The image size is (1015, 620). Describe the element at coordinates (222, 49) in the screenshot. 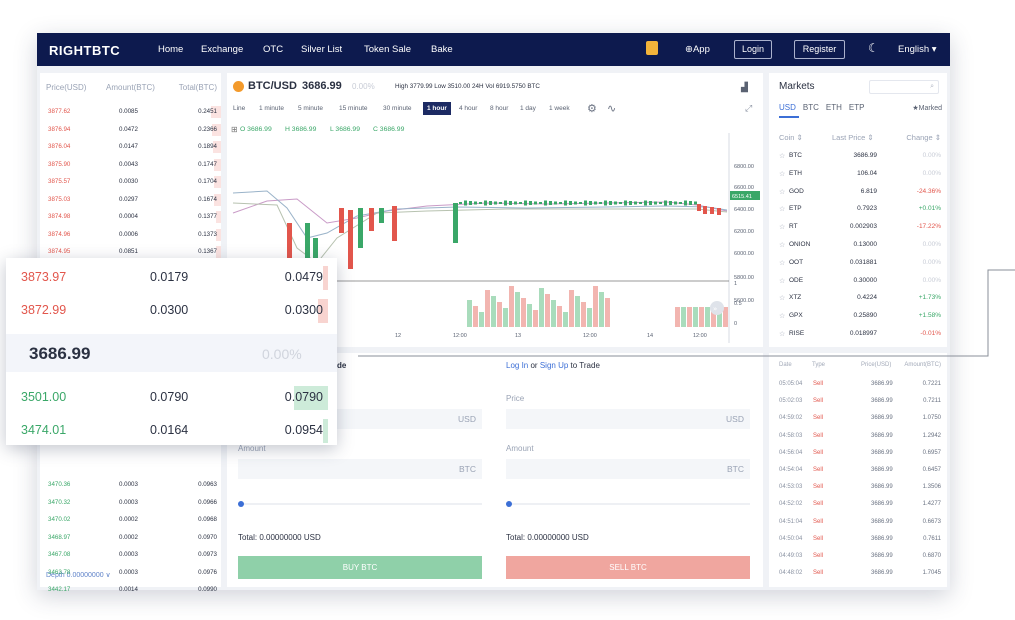

I see `nav-exchange: Exchange` at that location.